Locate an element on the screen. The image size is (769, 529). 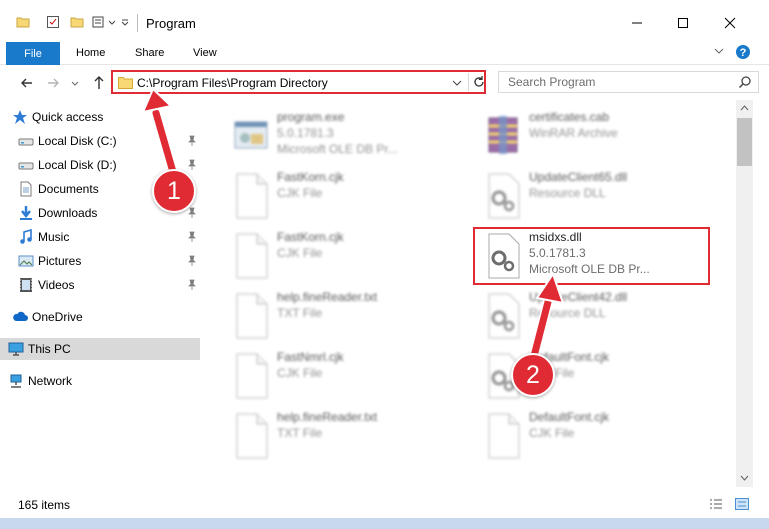
file-name: FastKorn.cjk is located at coordinates (310, 237).